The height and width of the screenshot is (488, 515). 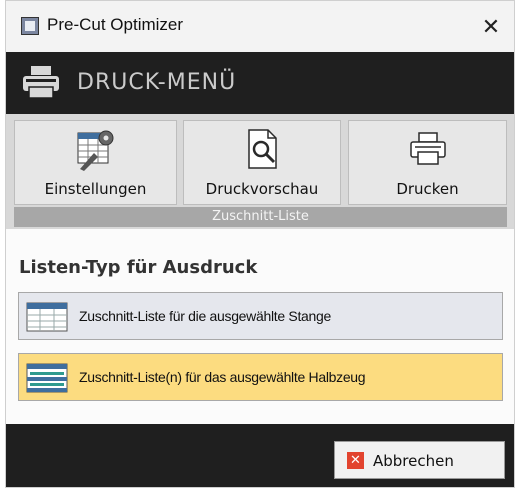 I want to click on cancel-button: ✕ Abbrechen, so click(x=419, y=460).